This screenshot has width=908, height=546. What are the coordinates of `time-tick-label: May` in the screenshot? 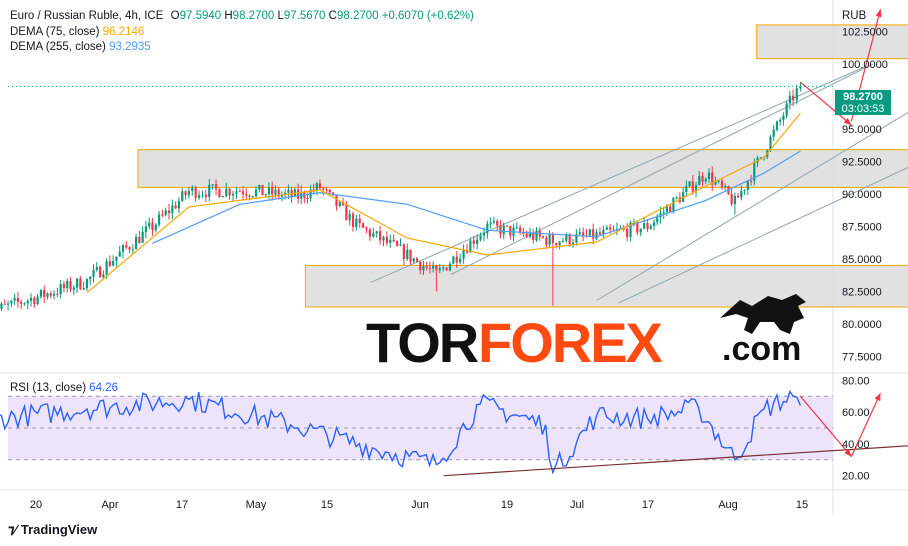 It's located at (256, 505).